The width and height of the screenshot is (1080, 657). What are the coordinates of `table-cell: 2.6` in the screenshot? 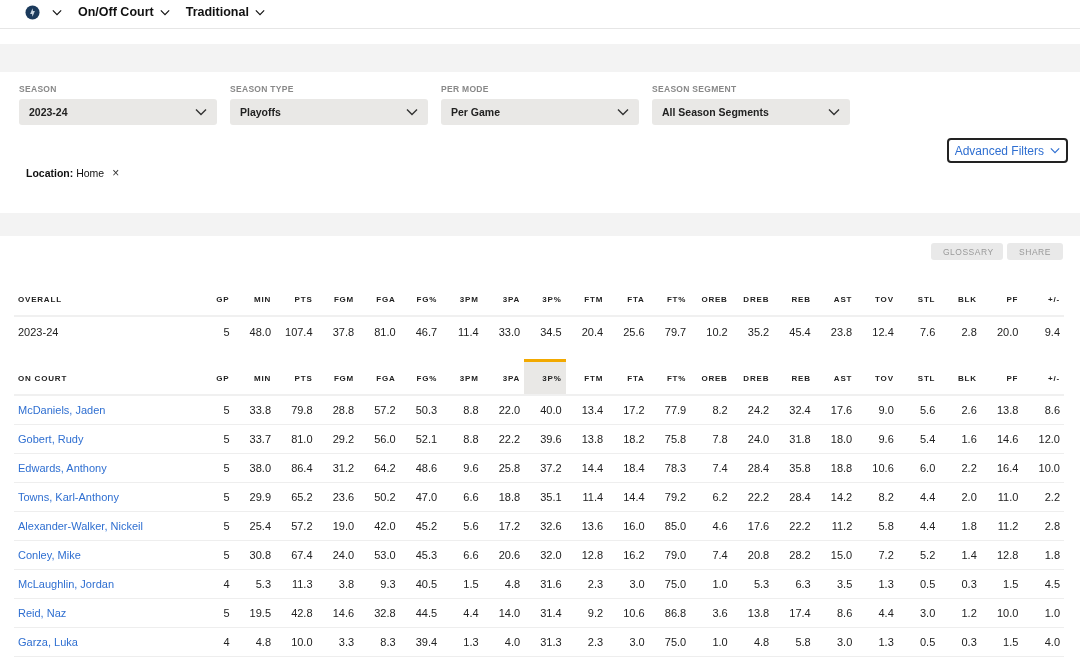 It's located at (969, 410).